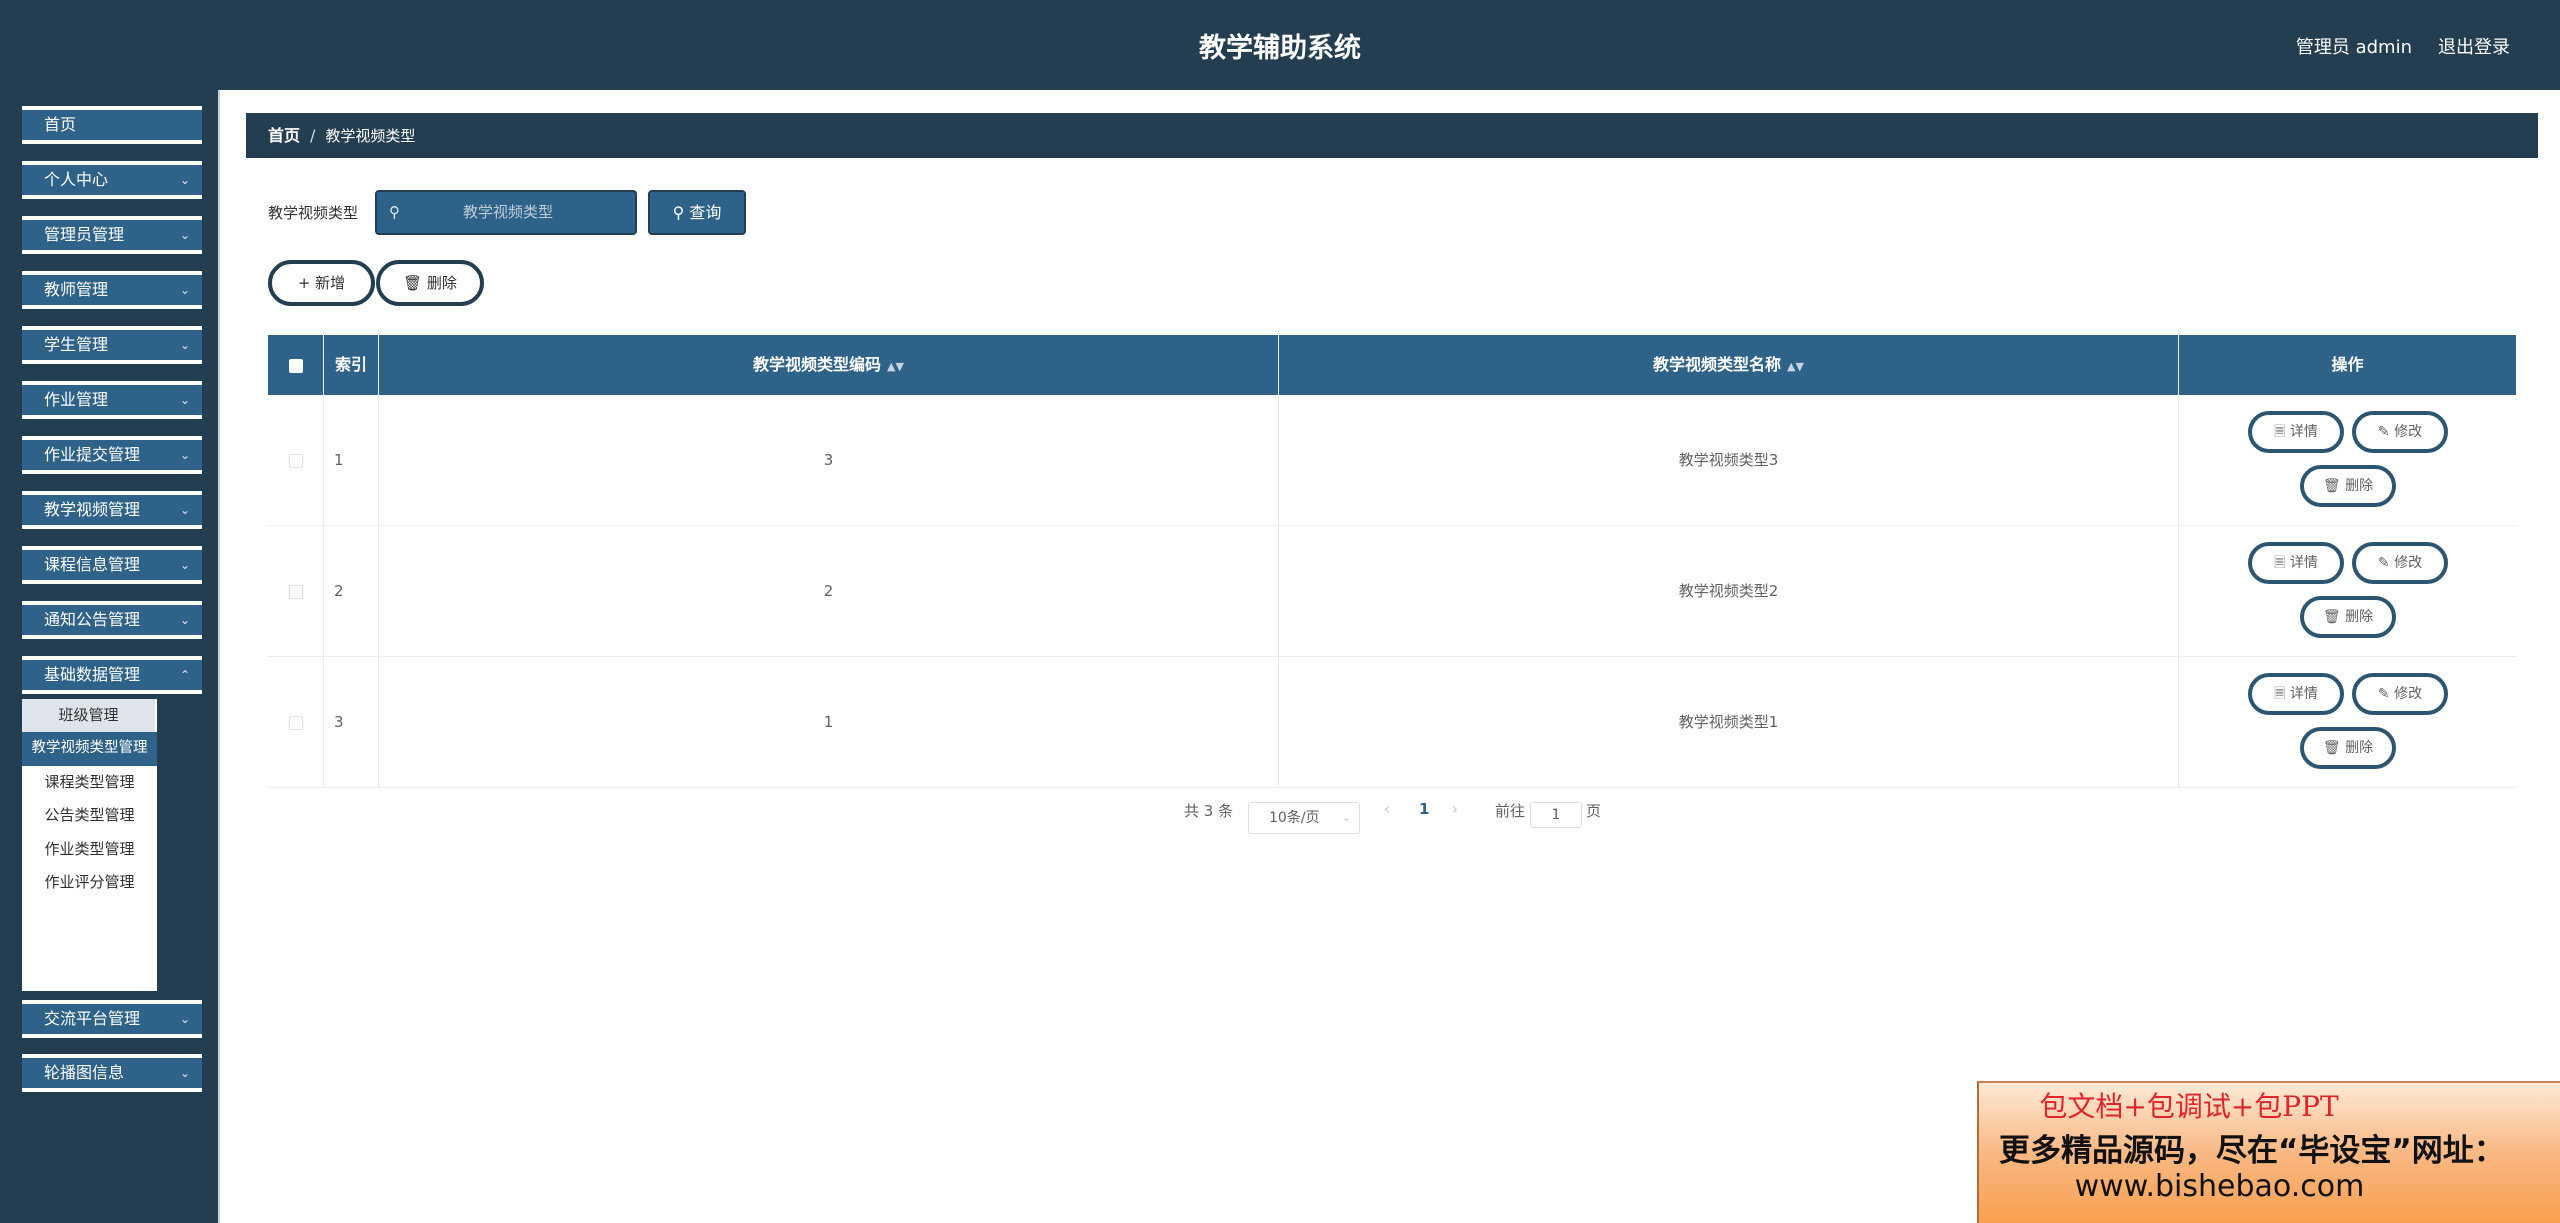 The width and height of the screenshot is (2560, 1223). Describe the element at coordinates (1729, 365) in the screenshot. I see `column-header-name: 教学视频类型名称 ▲▼` at that location.